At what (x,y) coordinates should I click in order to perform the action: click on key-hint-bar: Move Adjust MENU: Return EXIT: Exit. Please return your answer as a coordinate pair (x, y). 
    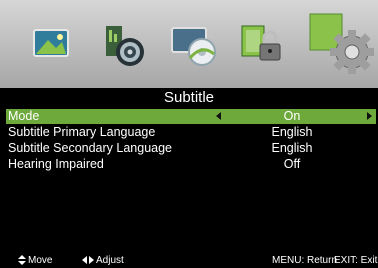
    Looking at the image, I should click on (189, 261).